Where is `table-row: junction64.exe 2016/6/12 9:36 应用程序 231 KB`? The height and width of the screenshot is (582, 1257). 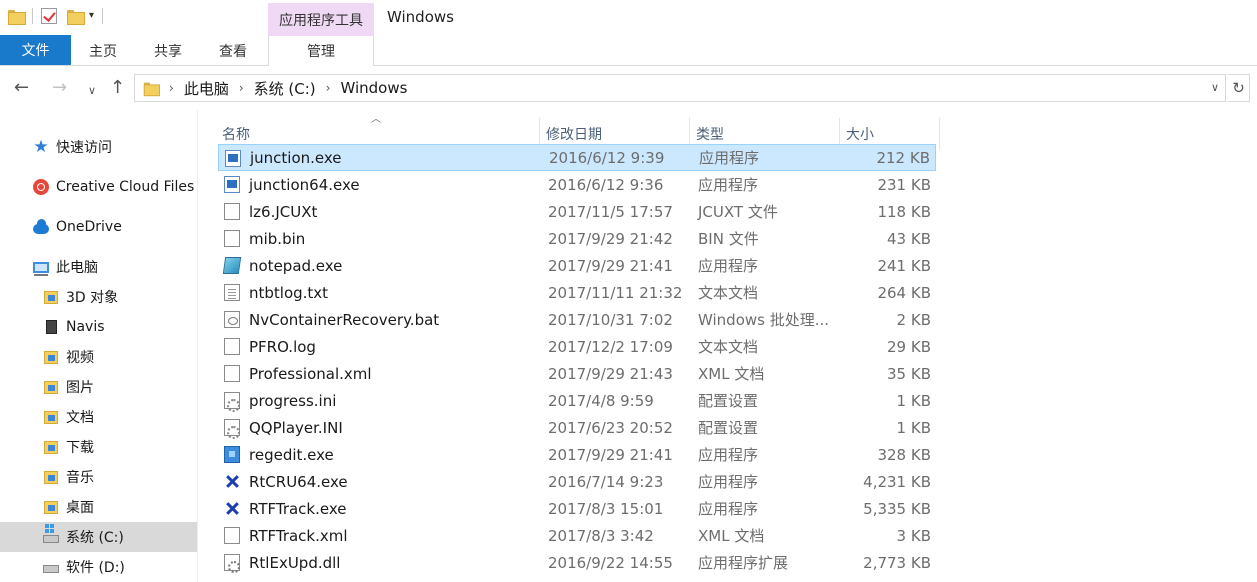
table-row: junction64.exe 2016/6/12 9:36 应用程序 231 KB is located at coordinates (577, 184).